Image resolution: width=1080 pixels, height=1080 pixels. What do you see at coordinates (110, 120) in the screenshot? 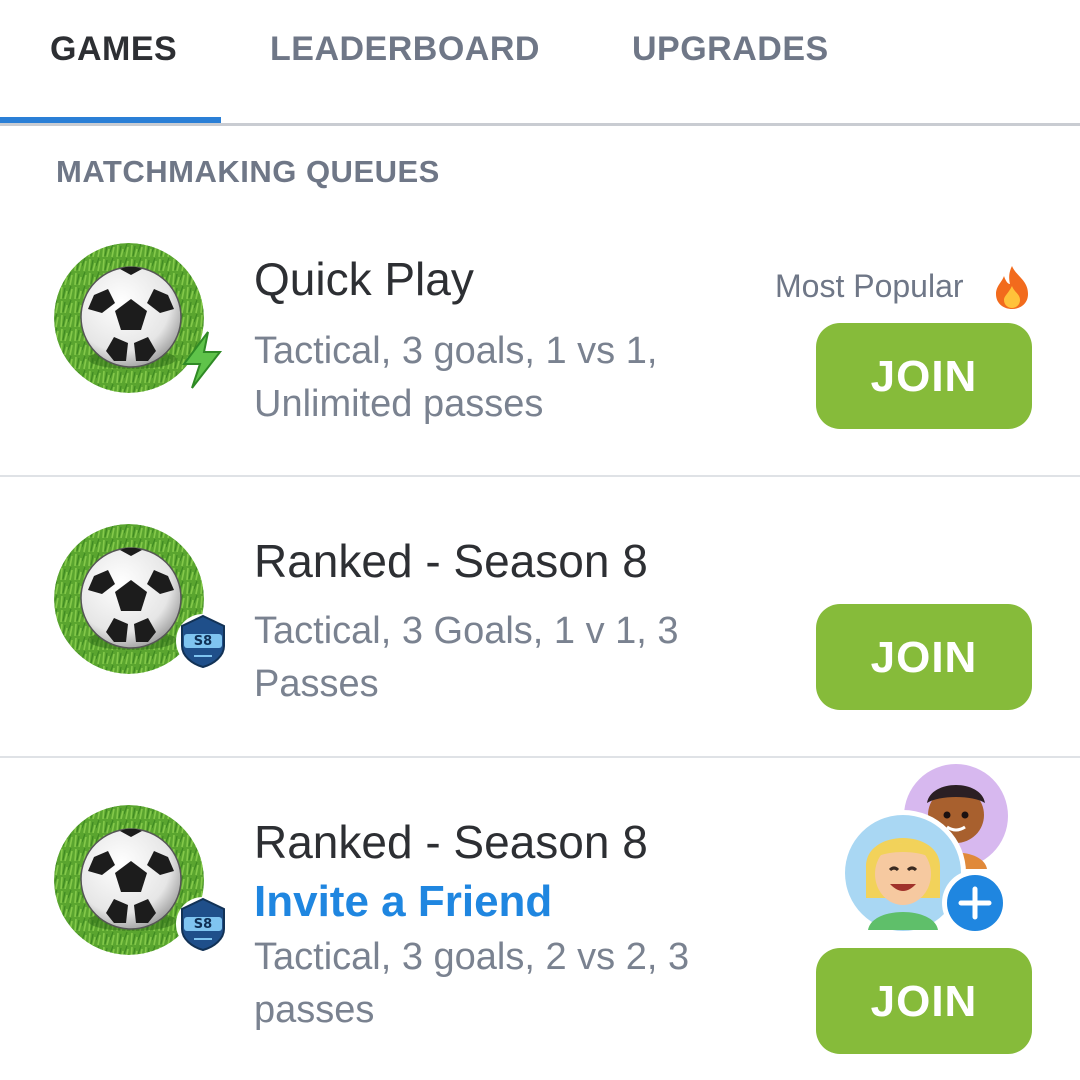
I see `active-tab-indicator` at bounding box center [110, 120].